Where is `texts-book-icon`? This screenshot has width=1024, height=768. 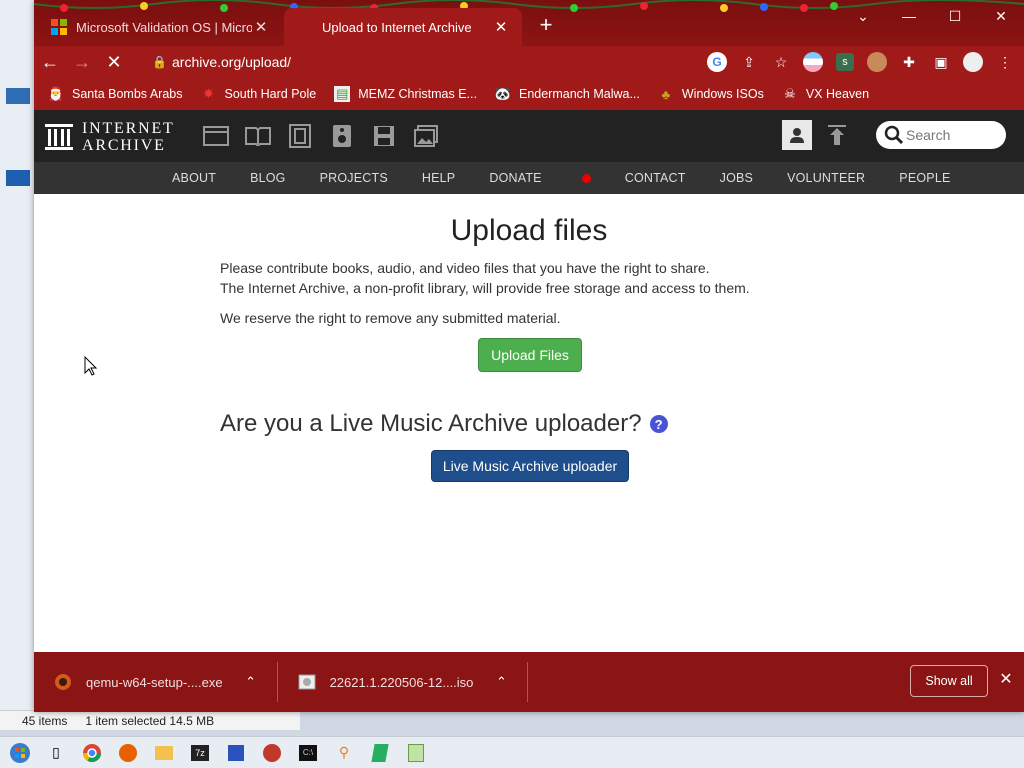
texts-book-icon is located at coordinates (258, 136).